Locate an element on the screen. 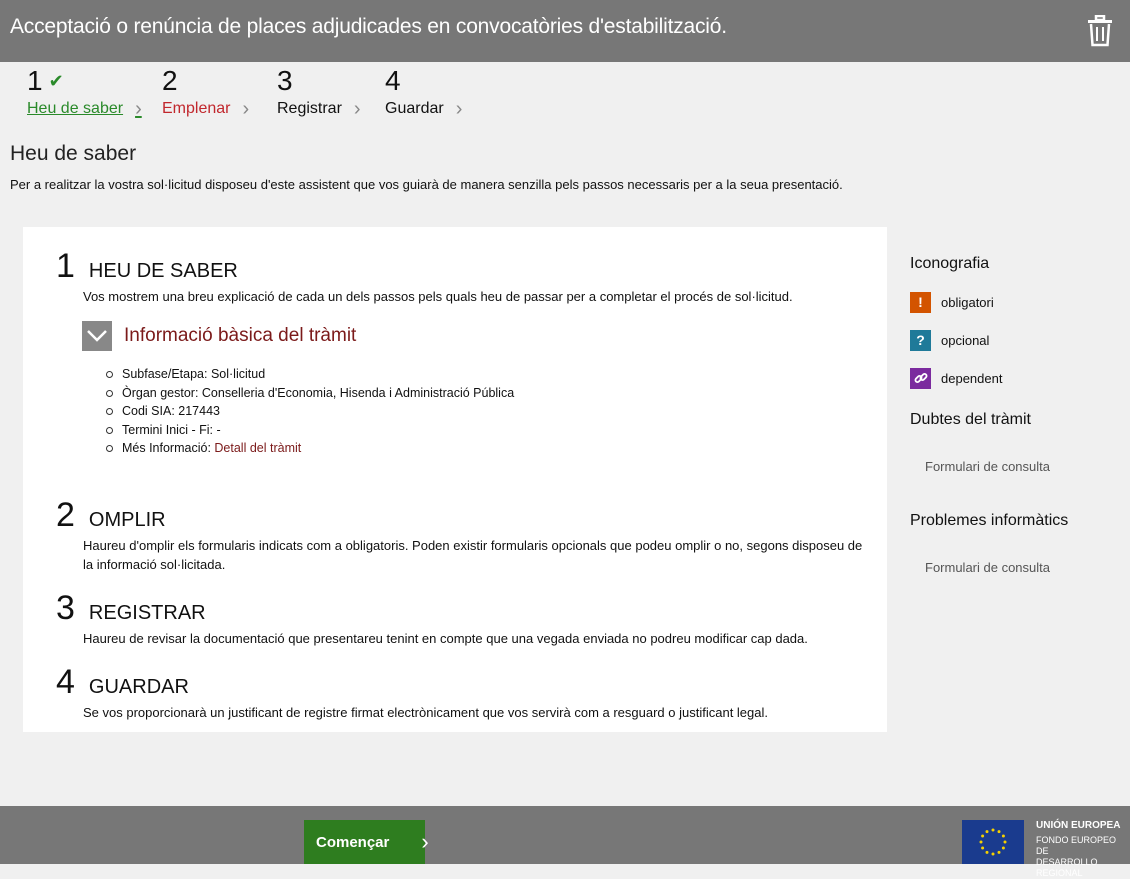  step-link-emplenar: Emplenar › is located at coordinates (206, 109).